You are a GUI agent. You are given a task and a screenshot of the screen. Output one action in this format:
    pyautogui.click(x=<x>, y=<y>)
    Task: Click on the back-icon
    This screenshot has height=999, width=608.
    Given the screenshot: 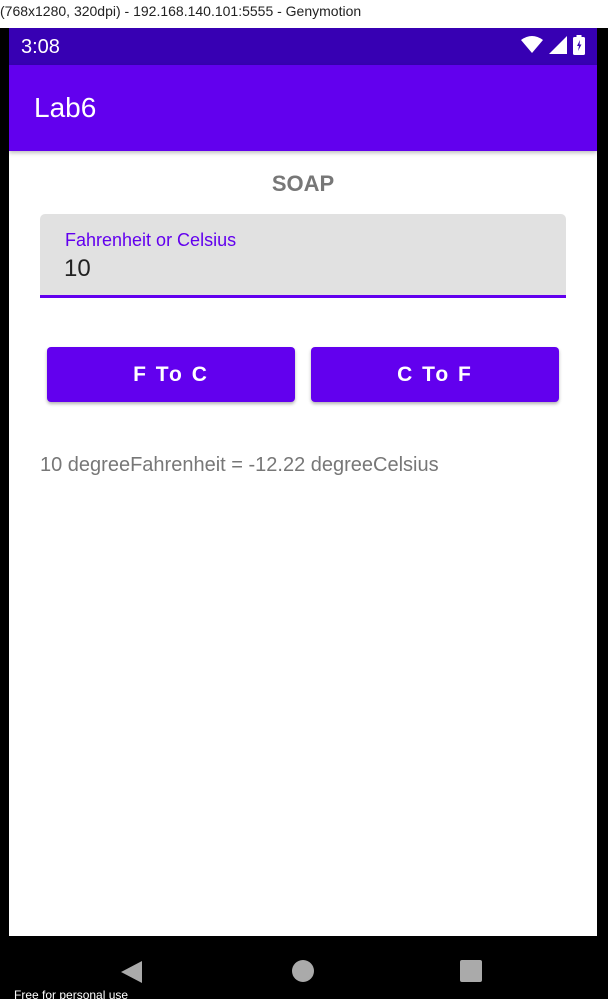 What is the action you would take?
    pyautogui.click(x=132, y=974)
    